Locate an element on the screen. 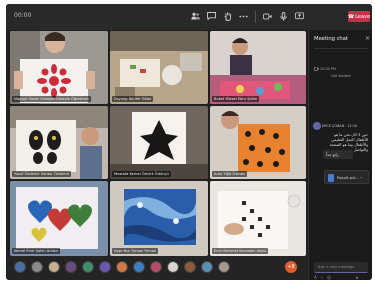 The image size is (375, 284). video-tile: Zeynep Nilüfer Göbe is located at coordinates (159, 67).